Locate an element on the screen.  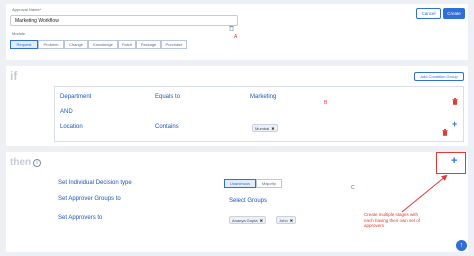
scroll-top-button: ↑ is located at coordinates (461, 245).